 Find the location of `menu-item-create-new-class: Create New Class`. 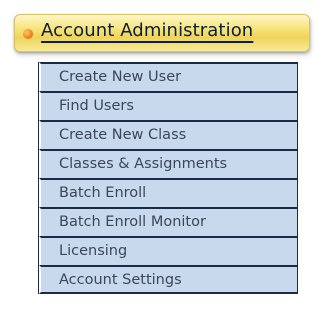

menu-item-create-new-class: Create New Class is located at coordinates (168, 134).